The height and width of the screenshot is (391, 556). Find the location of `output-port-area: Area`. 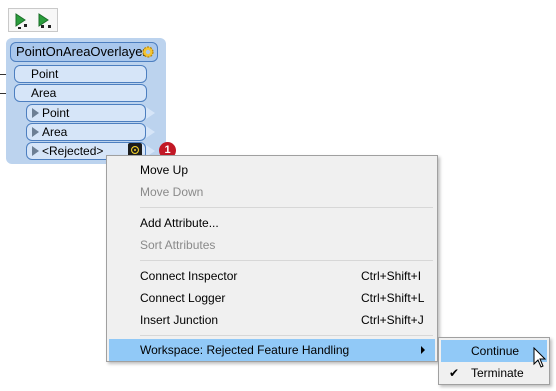

output-port-area: Area is located at coordinates (86, 132).